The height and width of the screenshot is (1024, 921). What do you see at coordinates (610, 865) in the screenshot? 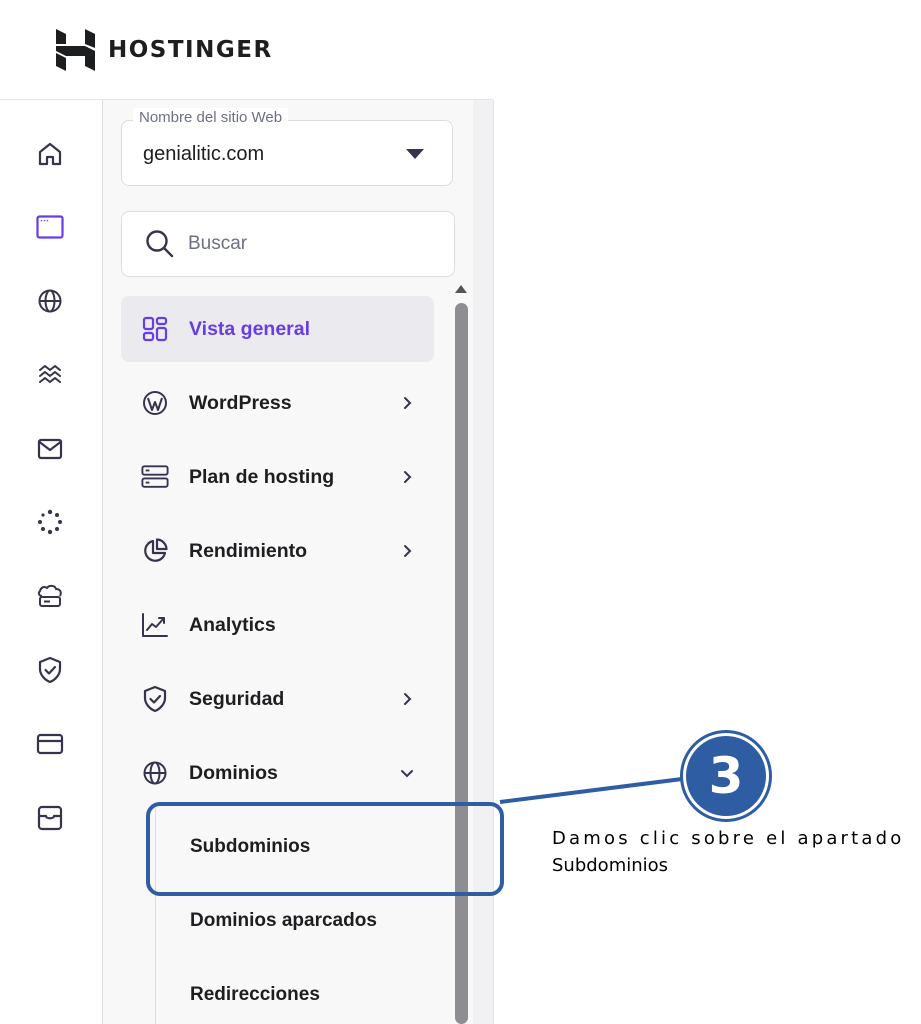
I see `annotation-caption-line2: Subdominios` at bounding box center [610, 865].